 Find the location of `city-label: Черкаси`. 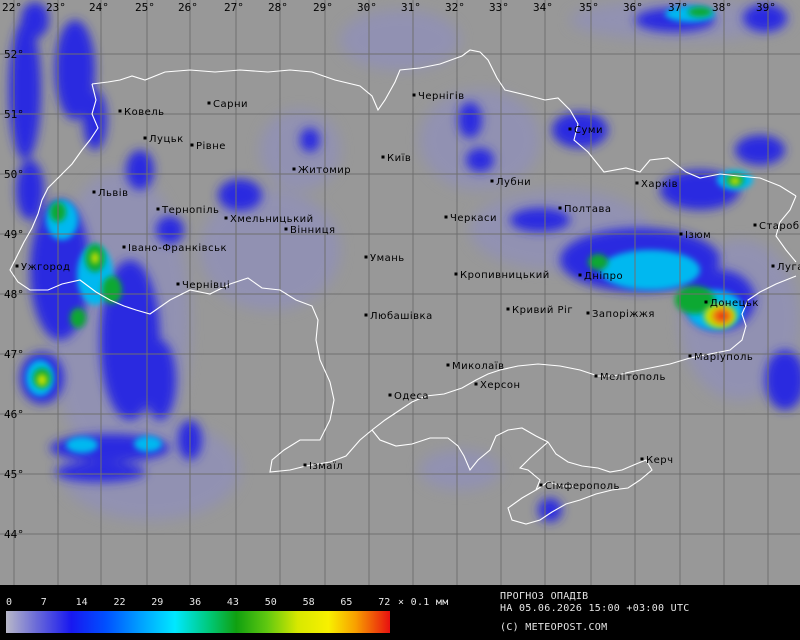

city-label: Черкаси is located at coordinates (473, 218).